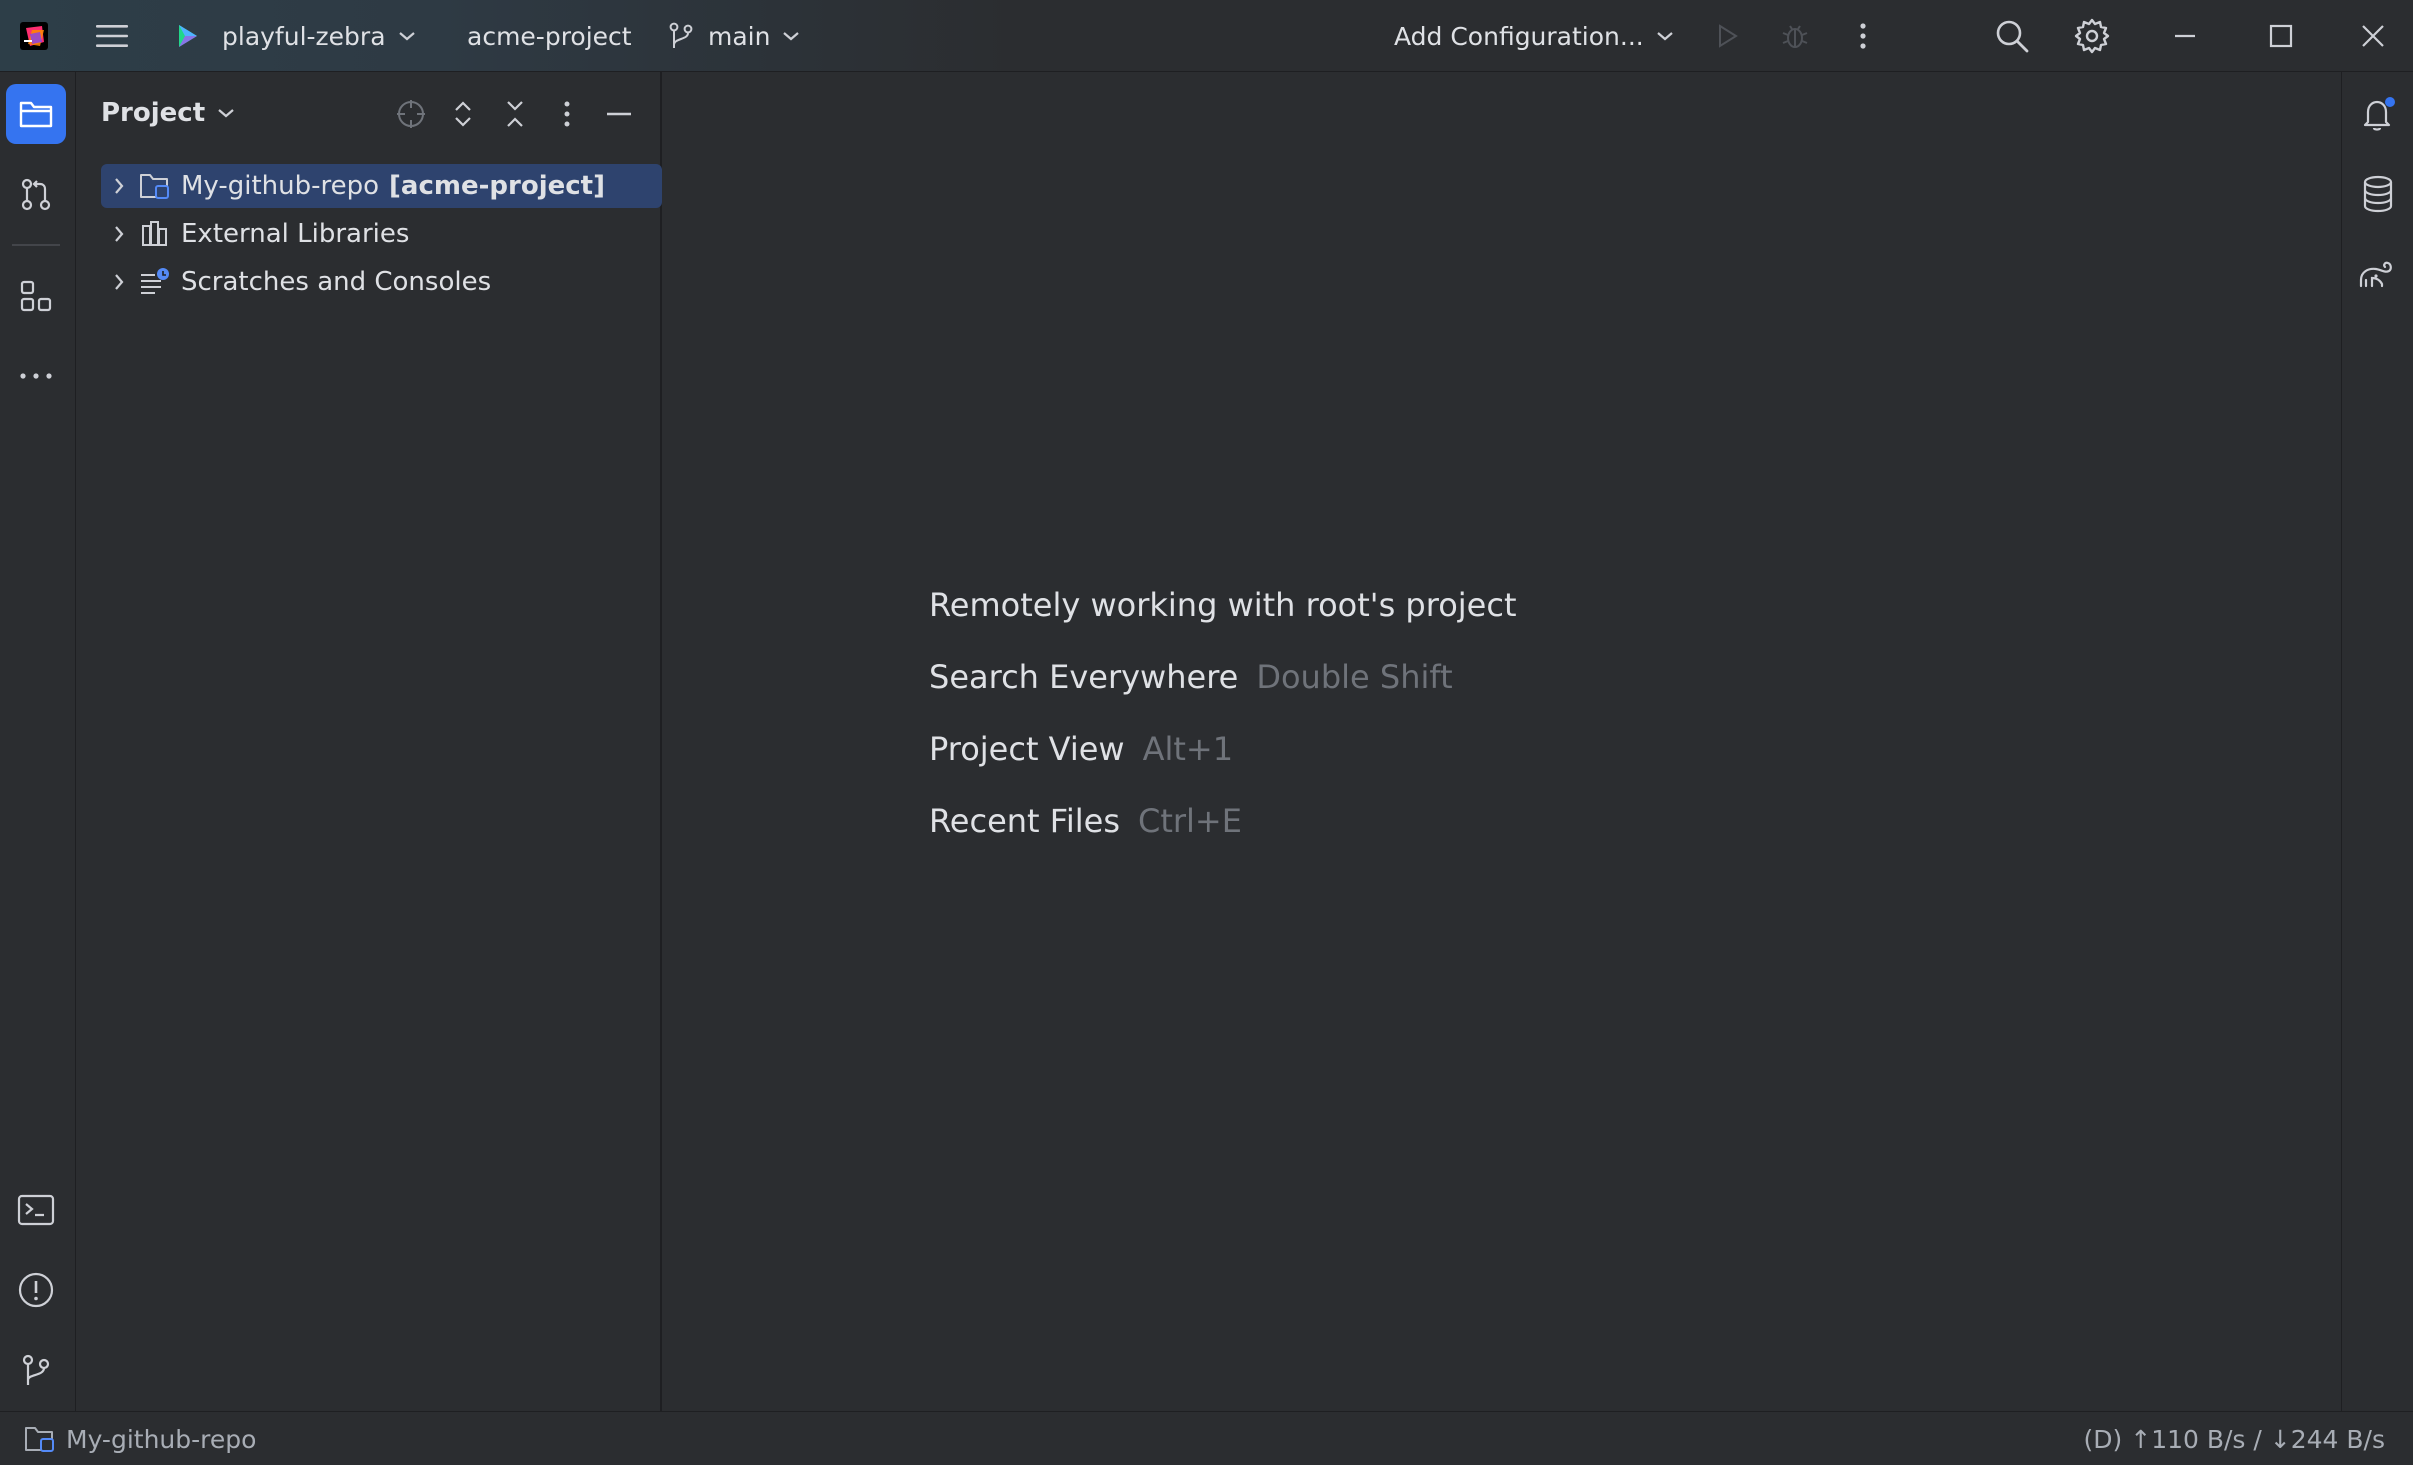 The width and height of the screenshot is (2413, 1465). I want to click on pull-request-icon, so click(36, 194).